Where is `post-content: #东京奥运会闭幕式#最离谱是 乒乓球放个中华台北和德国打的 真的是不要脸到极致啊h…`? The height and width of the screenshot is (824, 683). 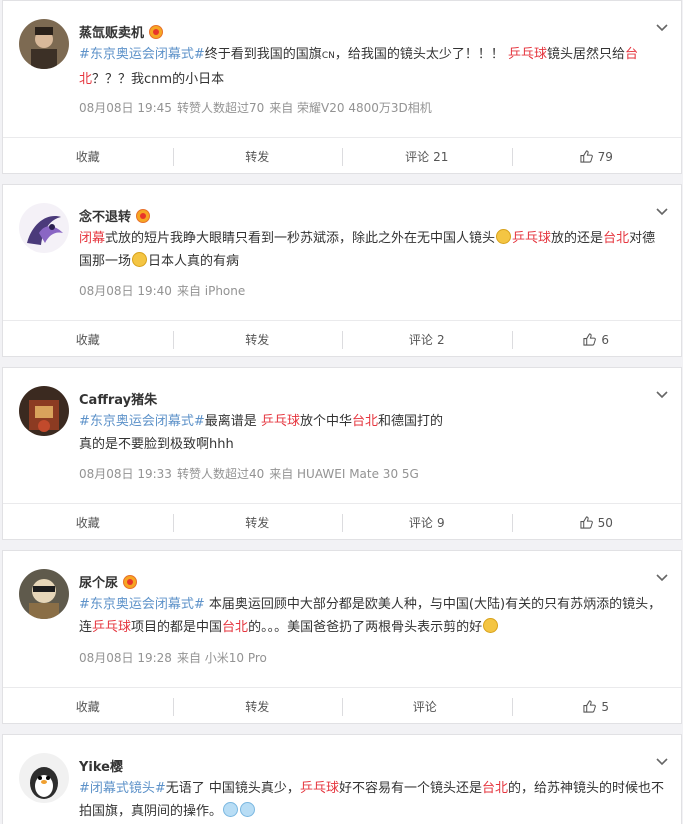
post-content: #东京奥运会闭幕式#最离谱是 乒乓球放个中华台北和德国打的 真的是不要脸到极致啊h… is located at coordinates (371, 433).